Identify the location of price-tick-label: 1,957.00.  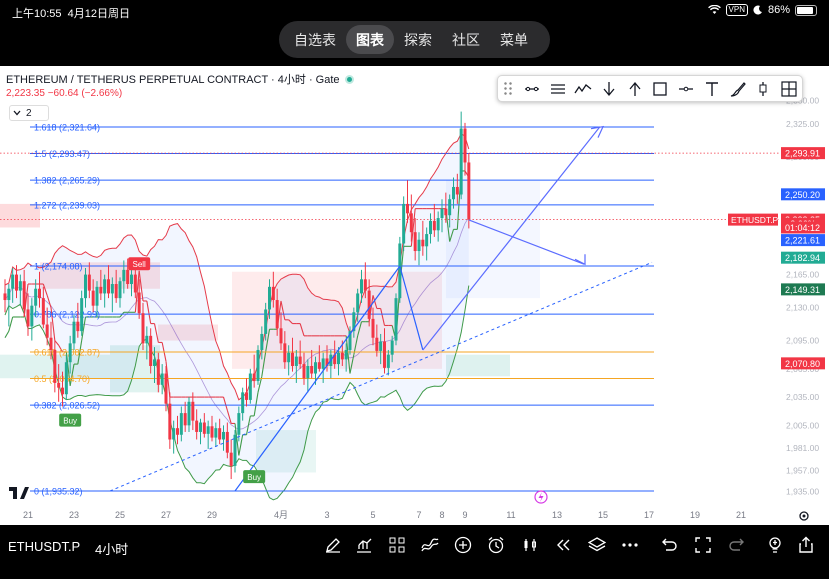
(802, 471).